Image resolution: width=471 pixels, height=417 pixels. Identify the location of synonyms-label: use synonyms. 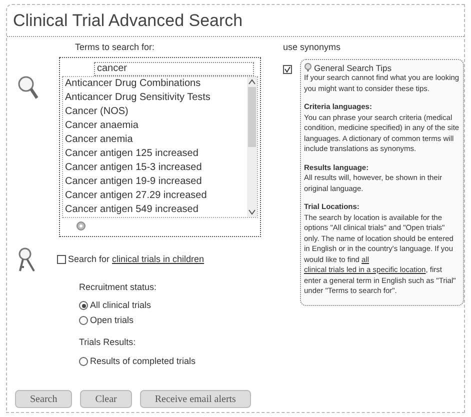
(312, 47).